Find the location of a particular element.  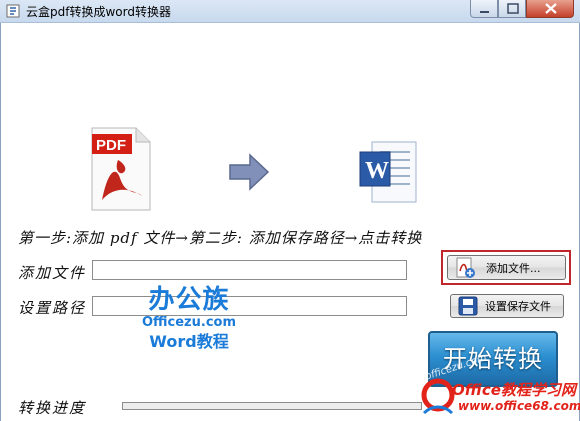

brand-watermark-sub: Word教程 is located at coordinates (189, 341).